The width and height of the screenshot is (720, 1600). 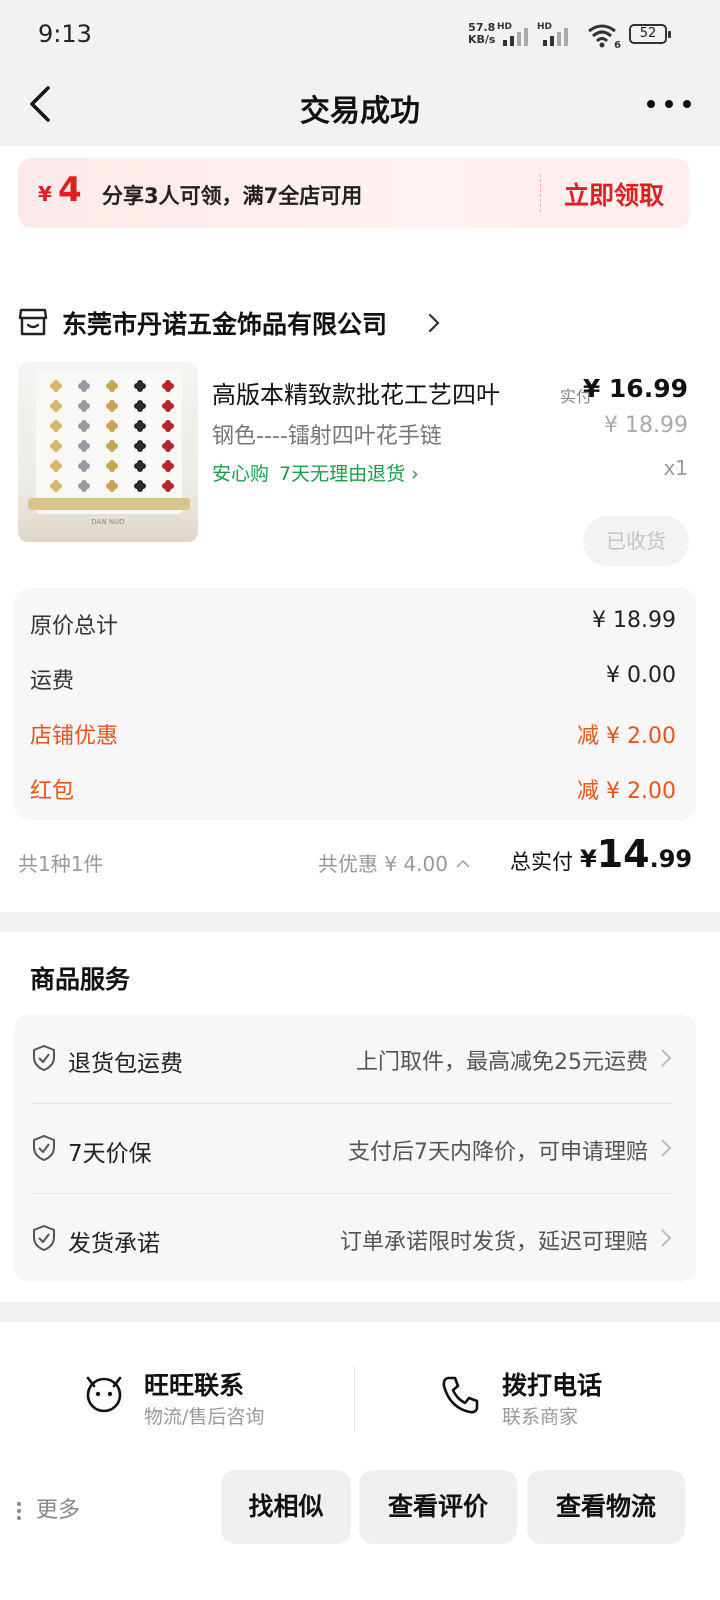 What do you see at coordinates (114, 1244) in the screenshot?
I see `service-name: 发货承诺` at bounding box center [114, 1244].